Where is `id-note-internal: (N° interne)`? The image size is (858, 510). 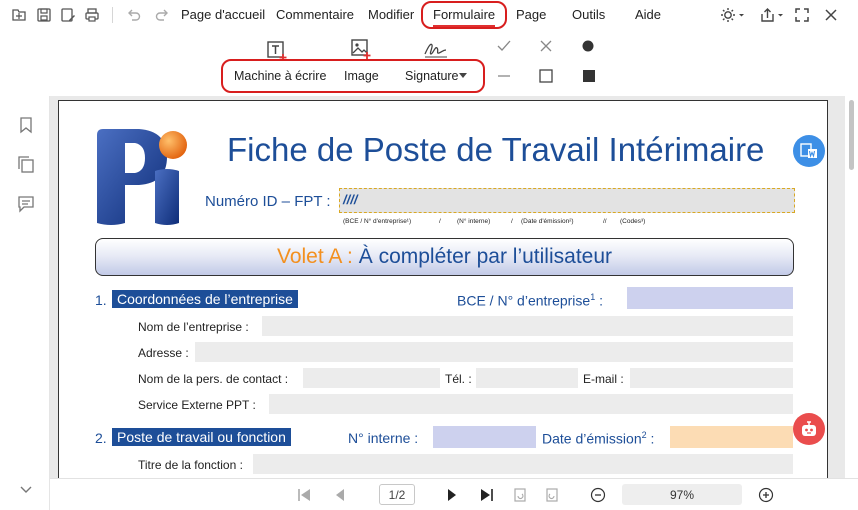
id-note-internal: (N° interne) is located at coordinates (474, 221).